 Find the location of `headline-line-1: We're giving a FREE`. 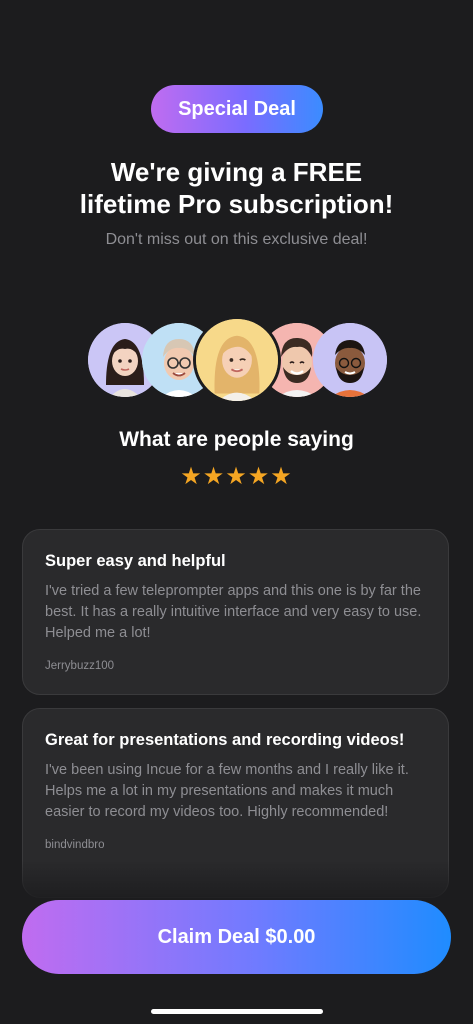

headline-line-1: We're giving a FREE is located at coordinates (236, 172).